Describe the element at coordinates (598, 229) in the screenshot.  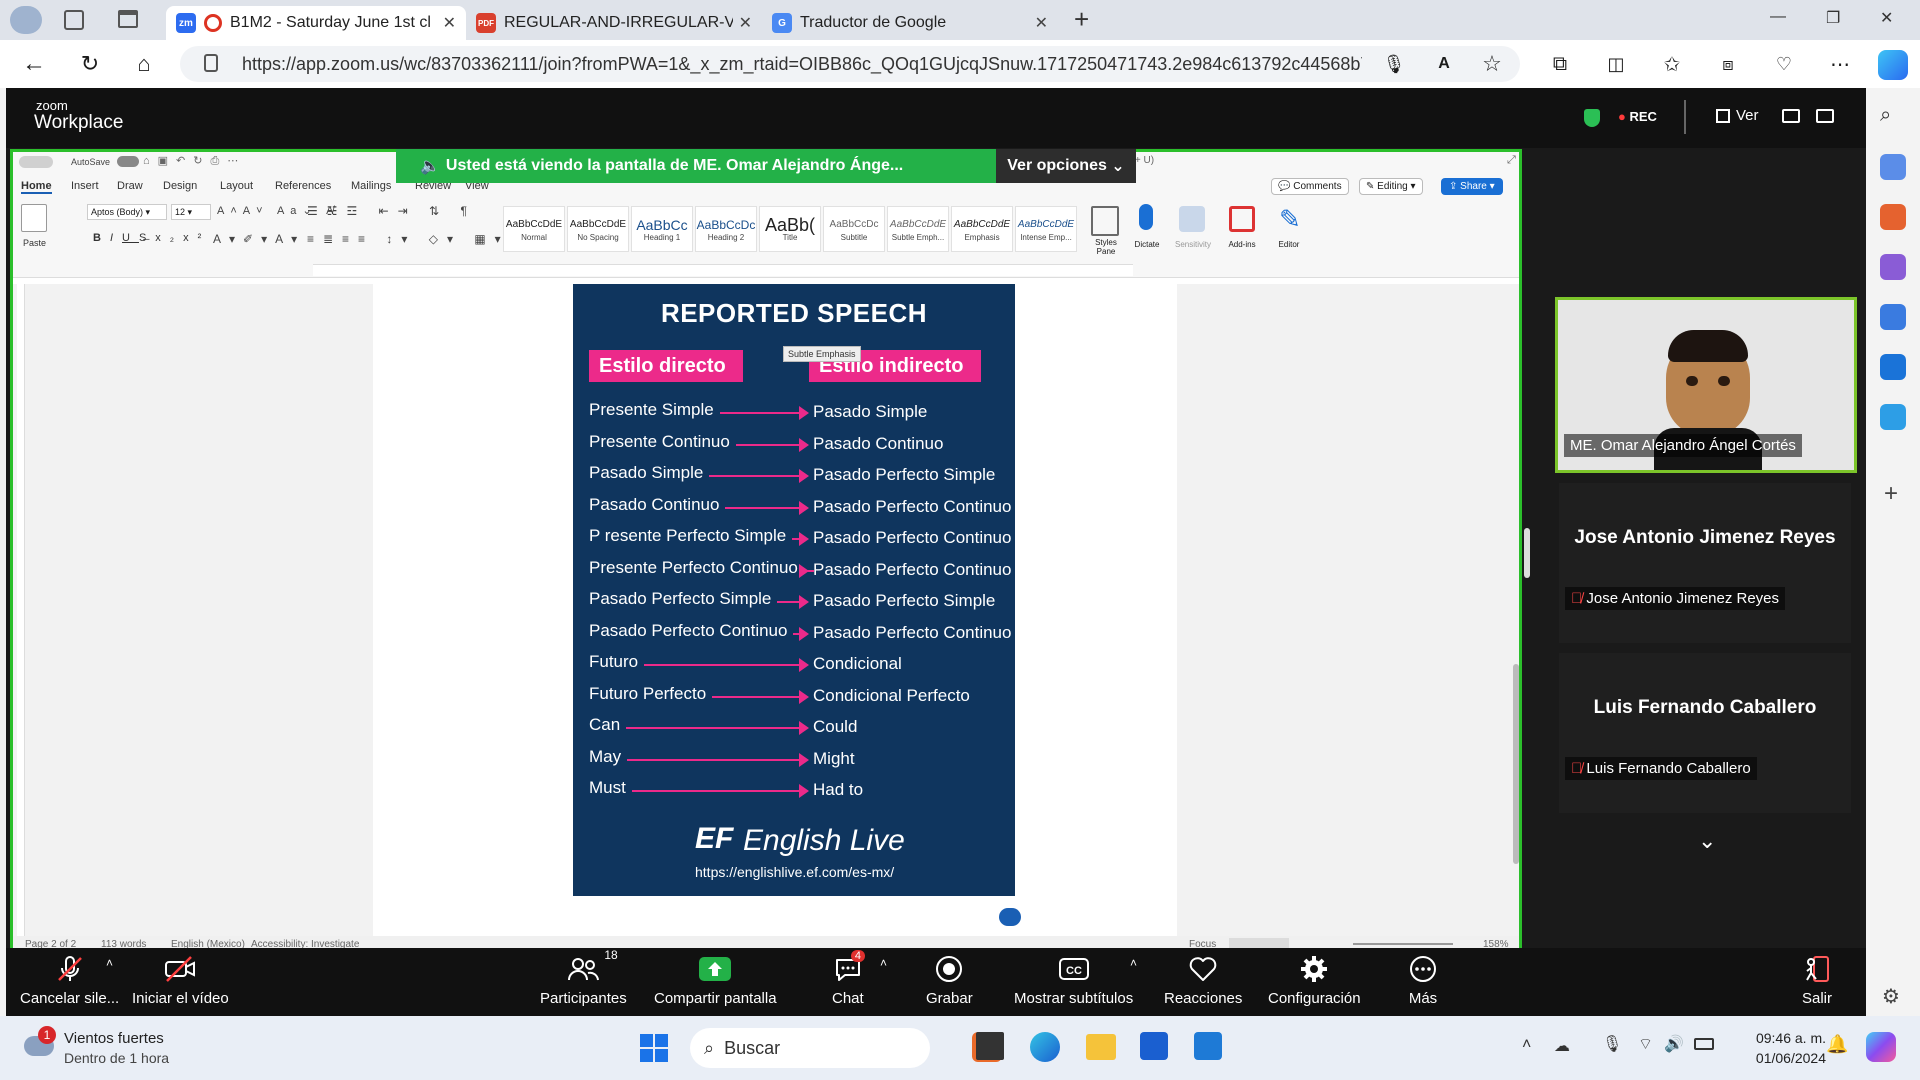
I see `style-no-spacing: AaBbCcDdE No Spacing` at that location.